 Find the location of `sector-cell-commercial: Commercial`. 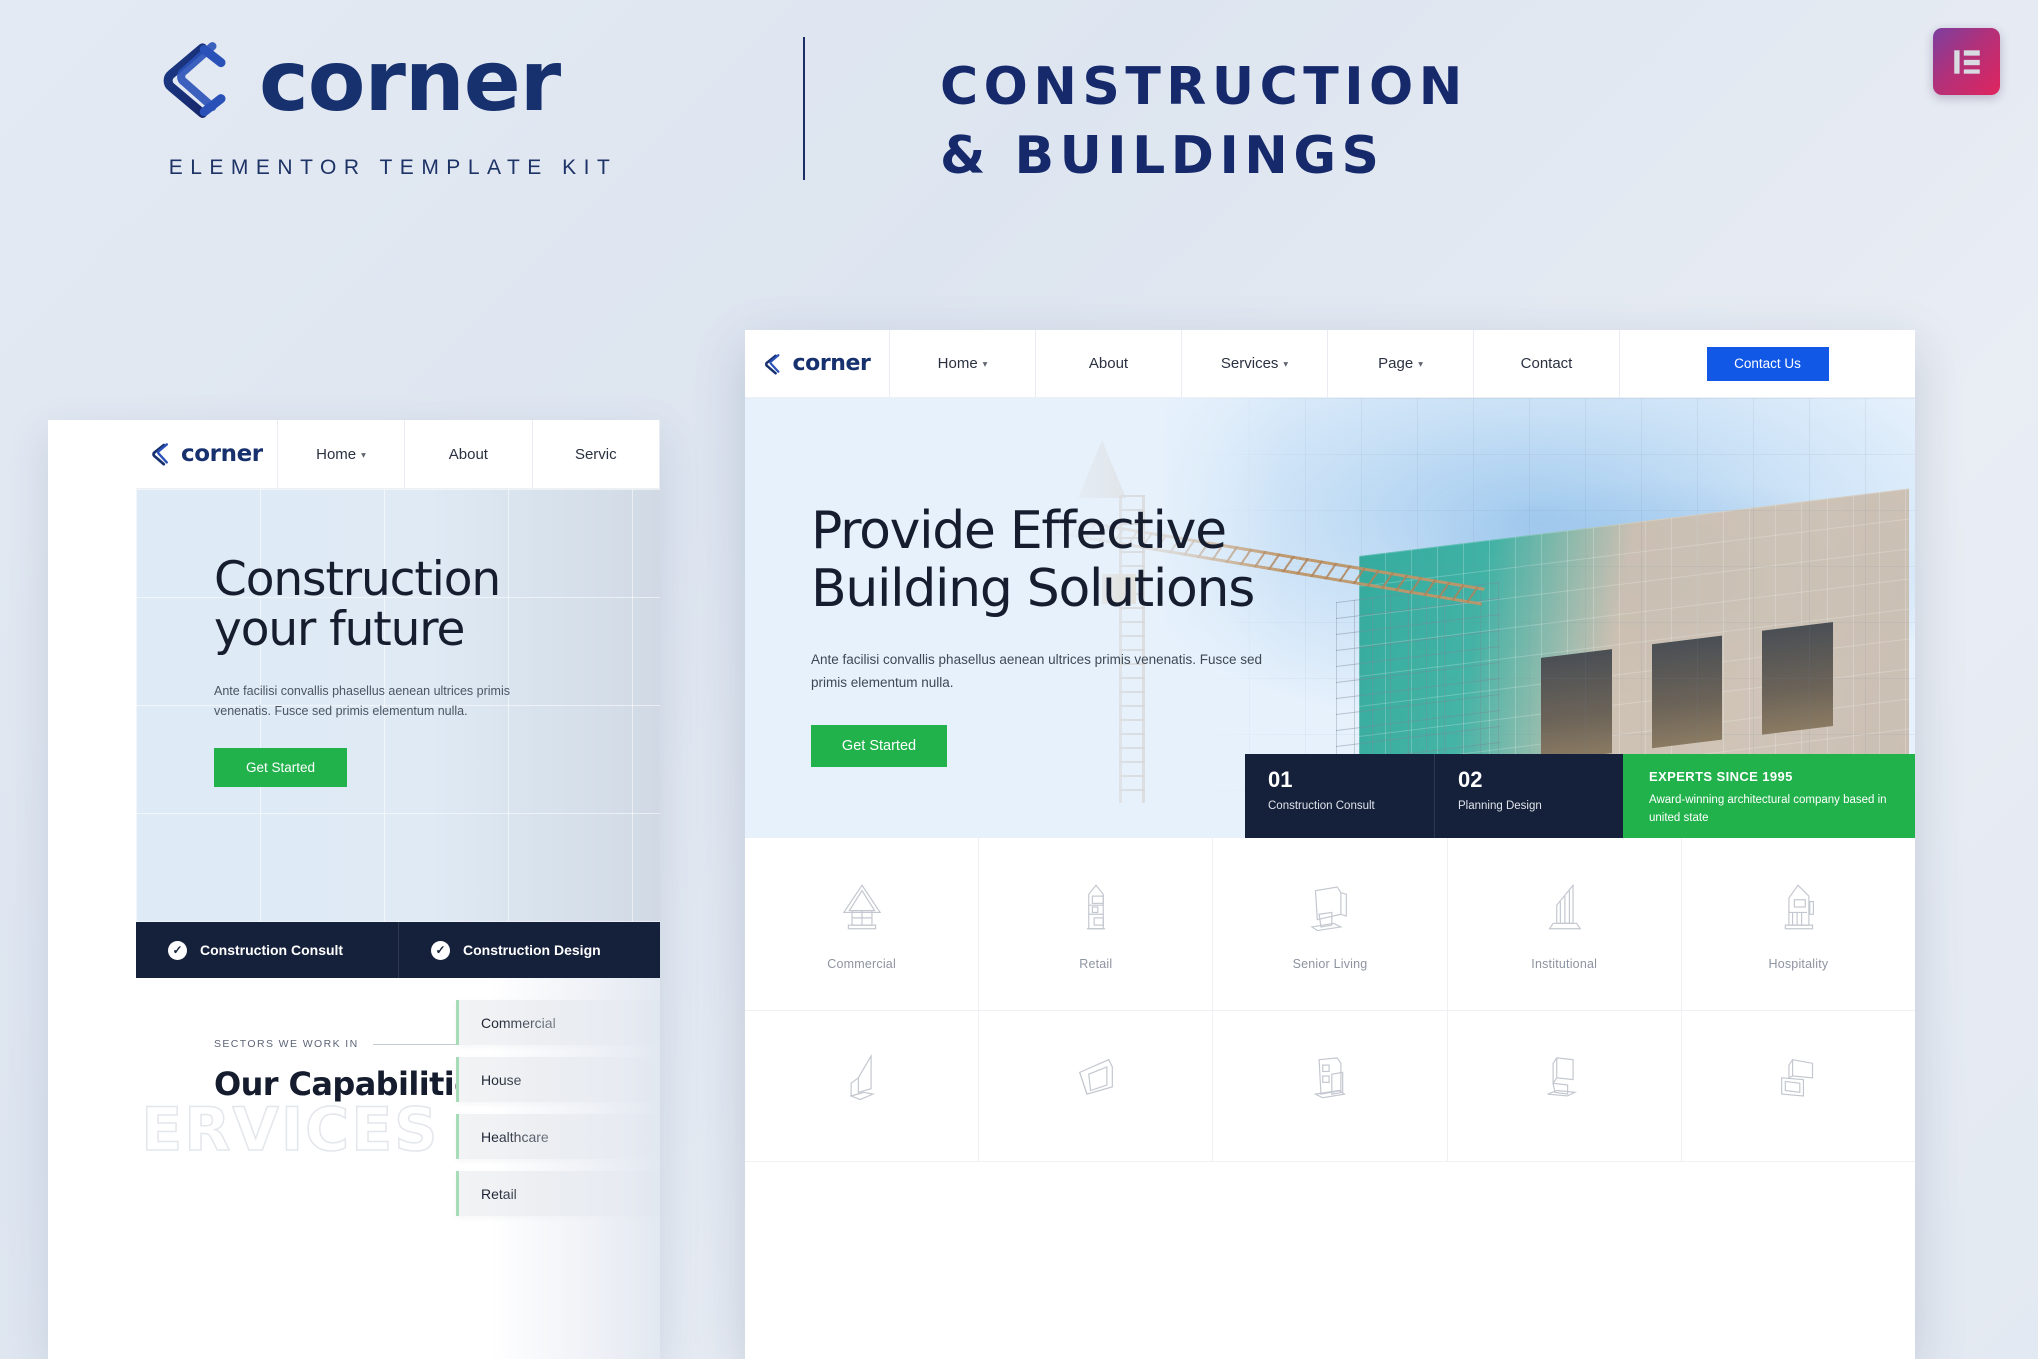

sector-cell-commercial: Commercial is located at coordinates (862, 924).